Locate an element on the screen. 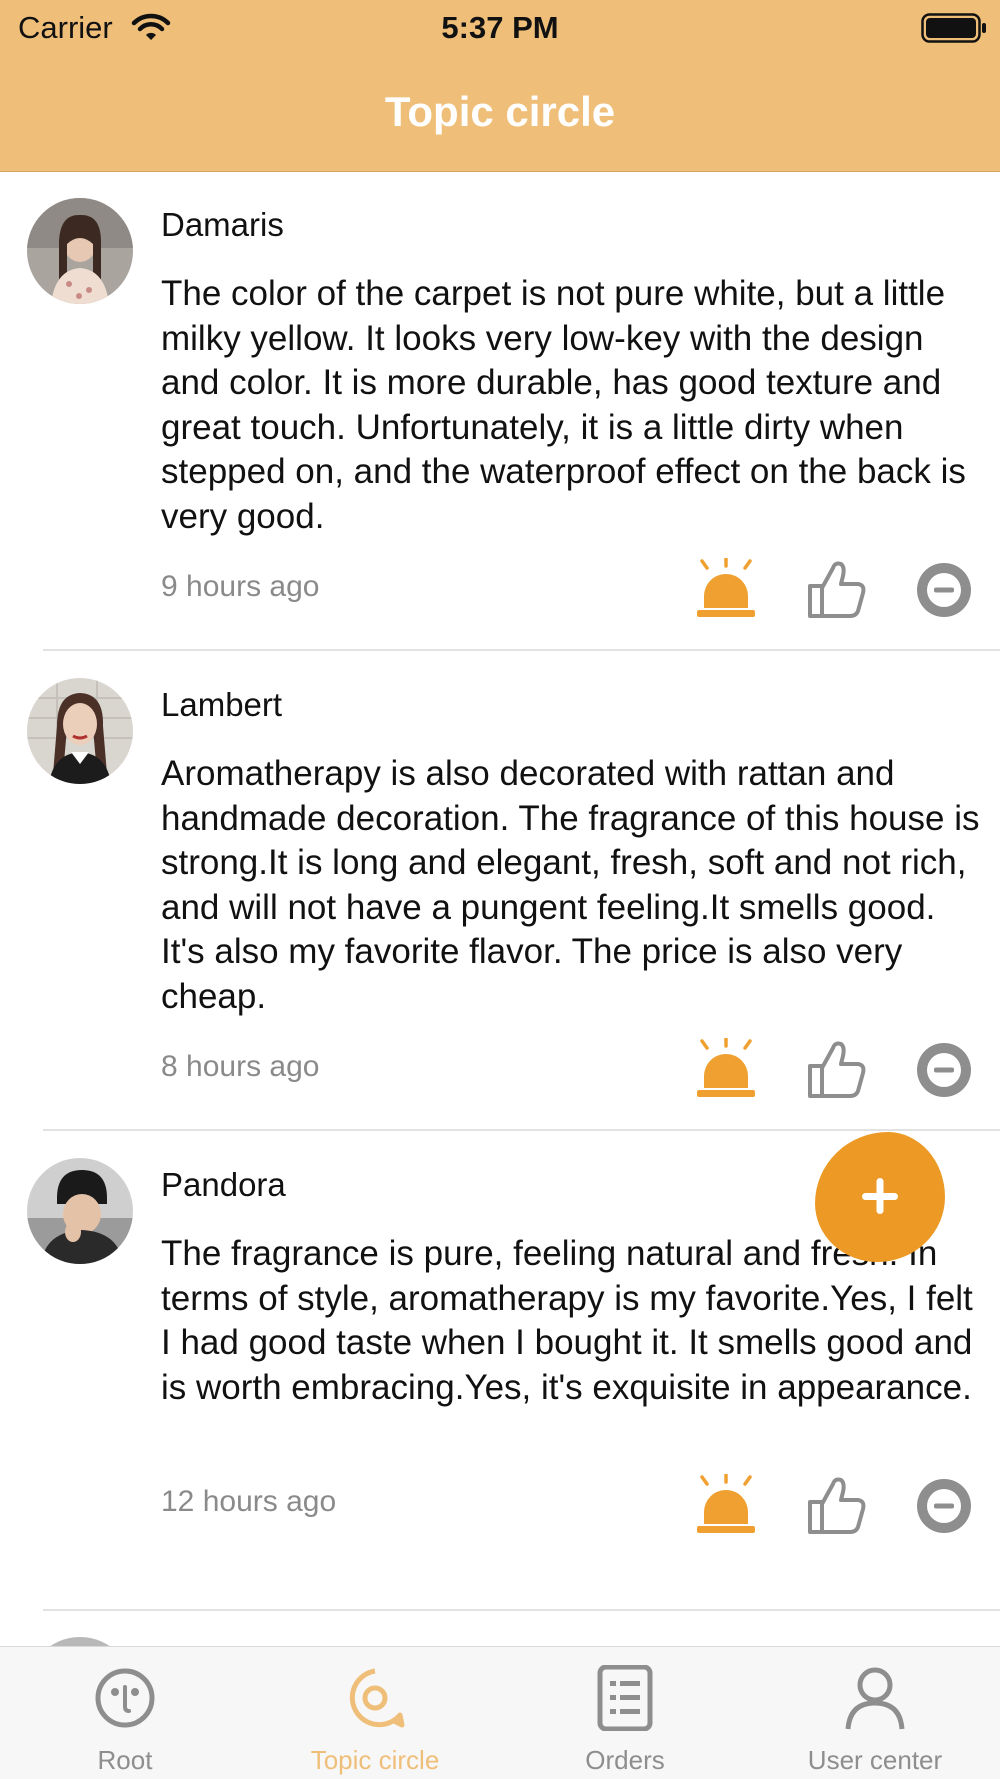 The height and width of the screenshot is (1779, 1000). tab-user-center: User center is located at coordinates (875, 1713).